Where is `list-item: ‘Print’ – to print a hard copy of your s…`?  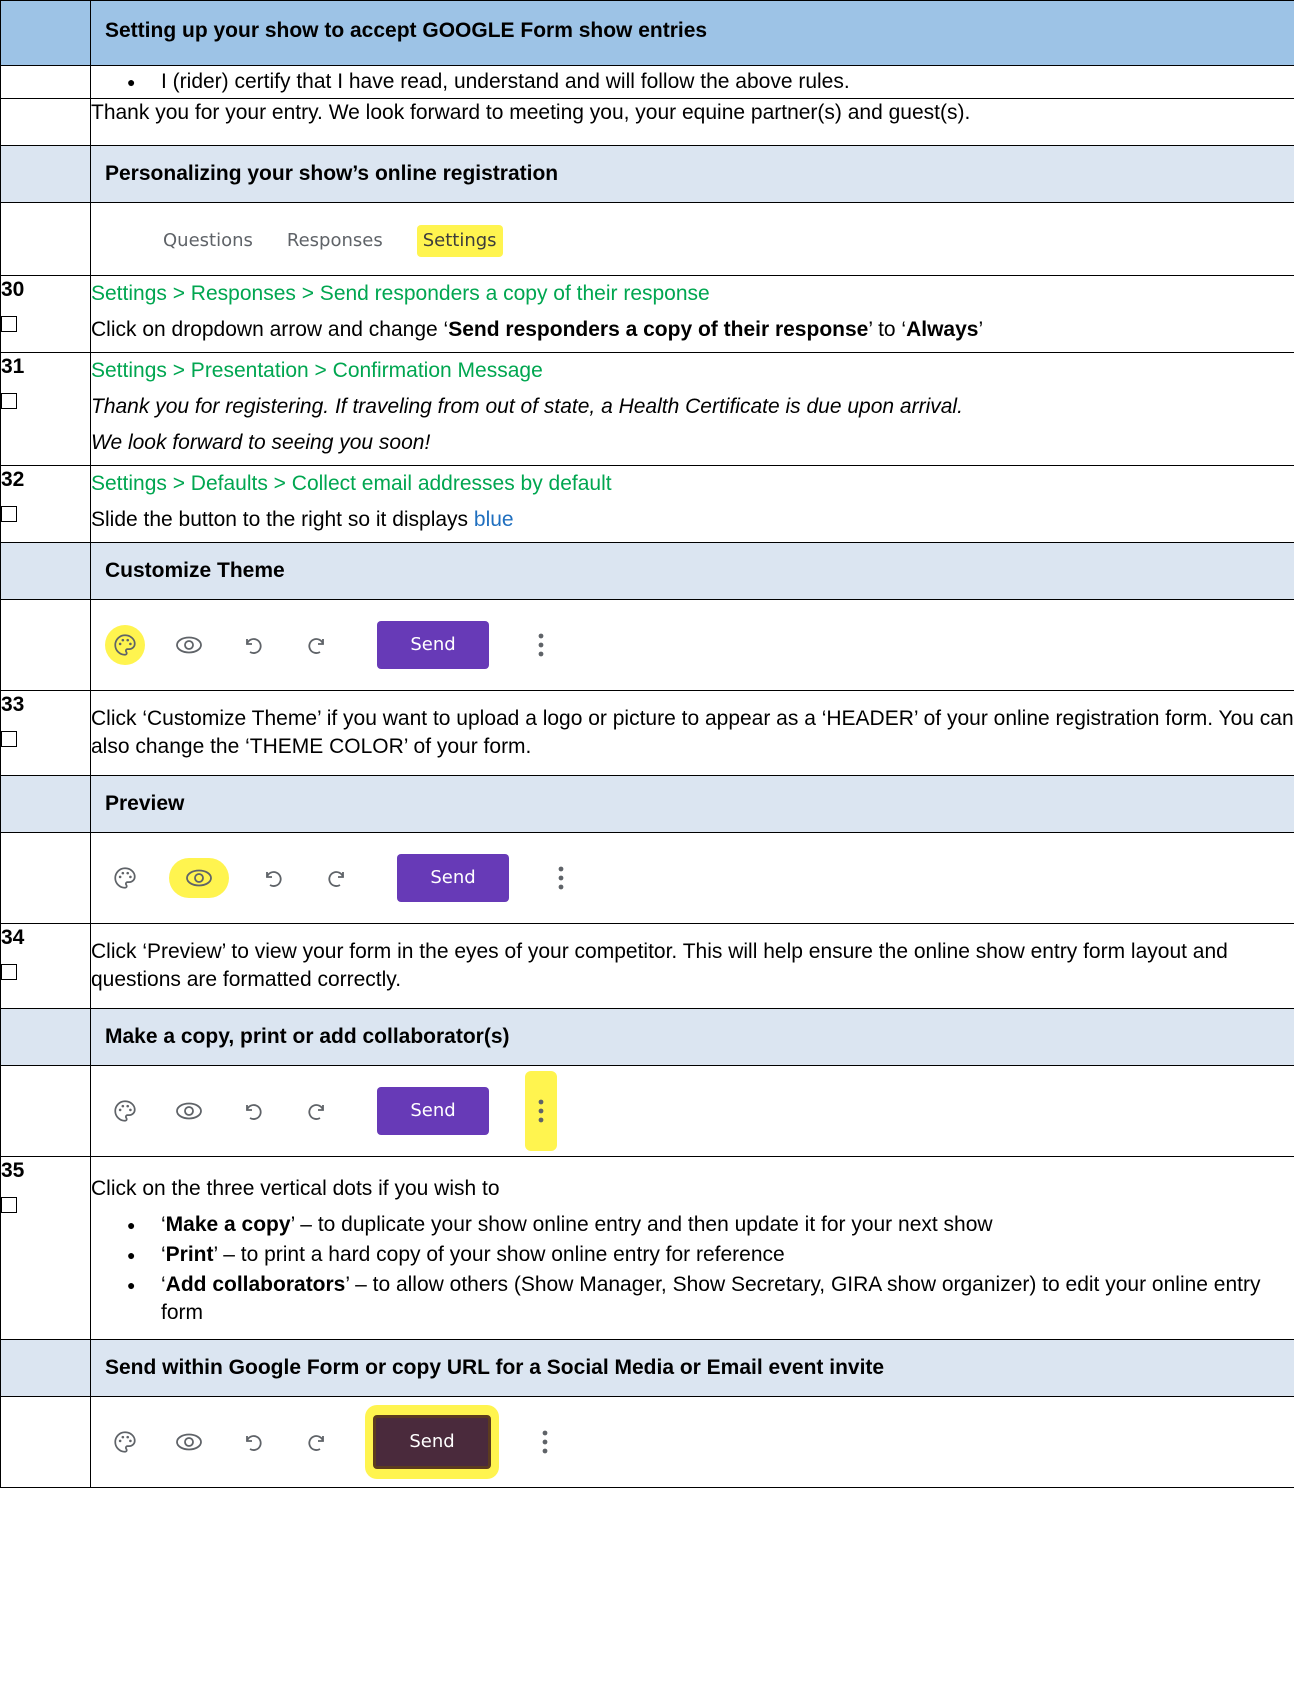 list-item: ‘Print’ – to print a hard copy of your s… is located at coordinates (710, 1255).